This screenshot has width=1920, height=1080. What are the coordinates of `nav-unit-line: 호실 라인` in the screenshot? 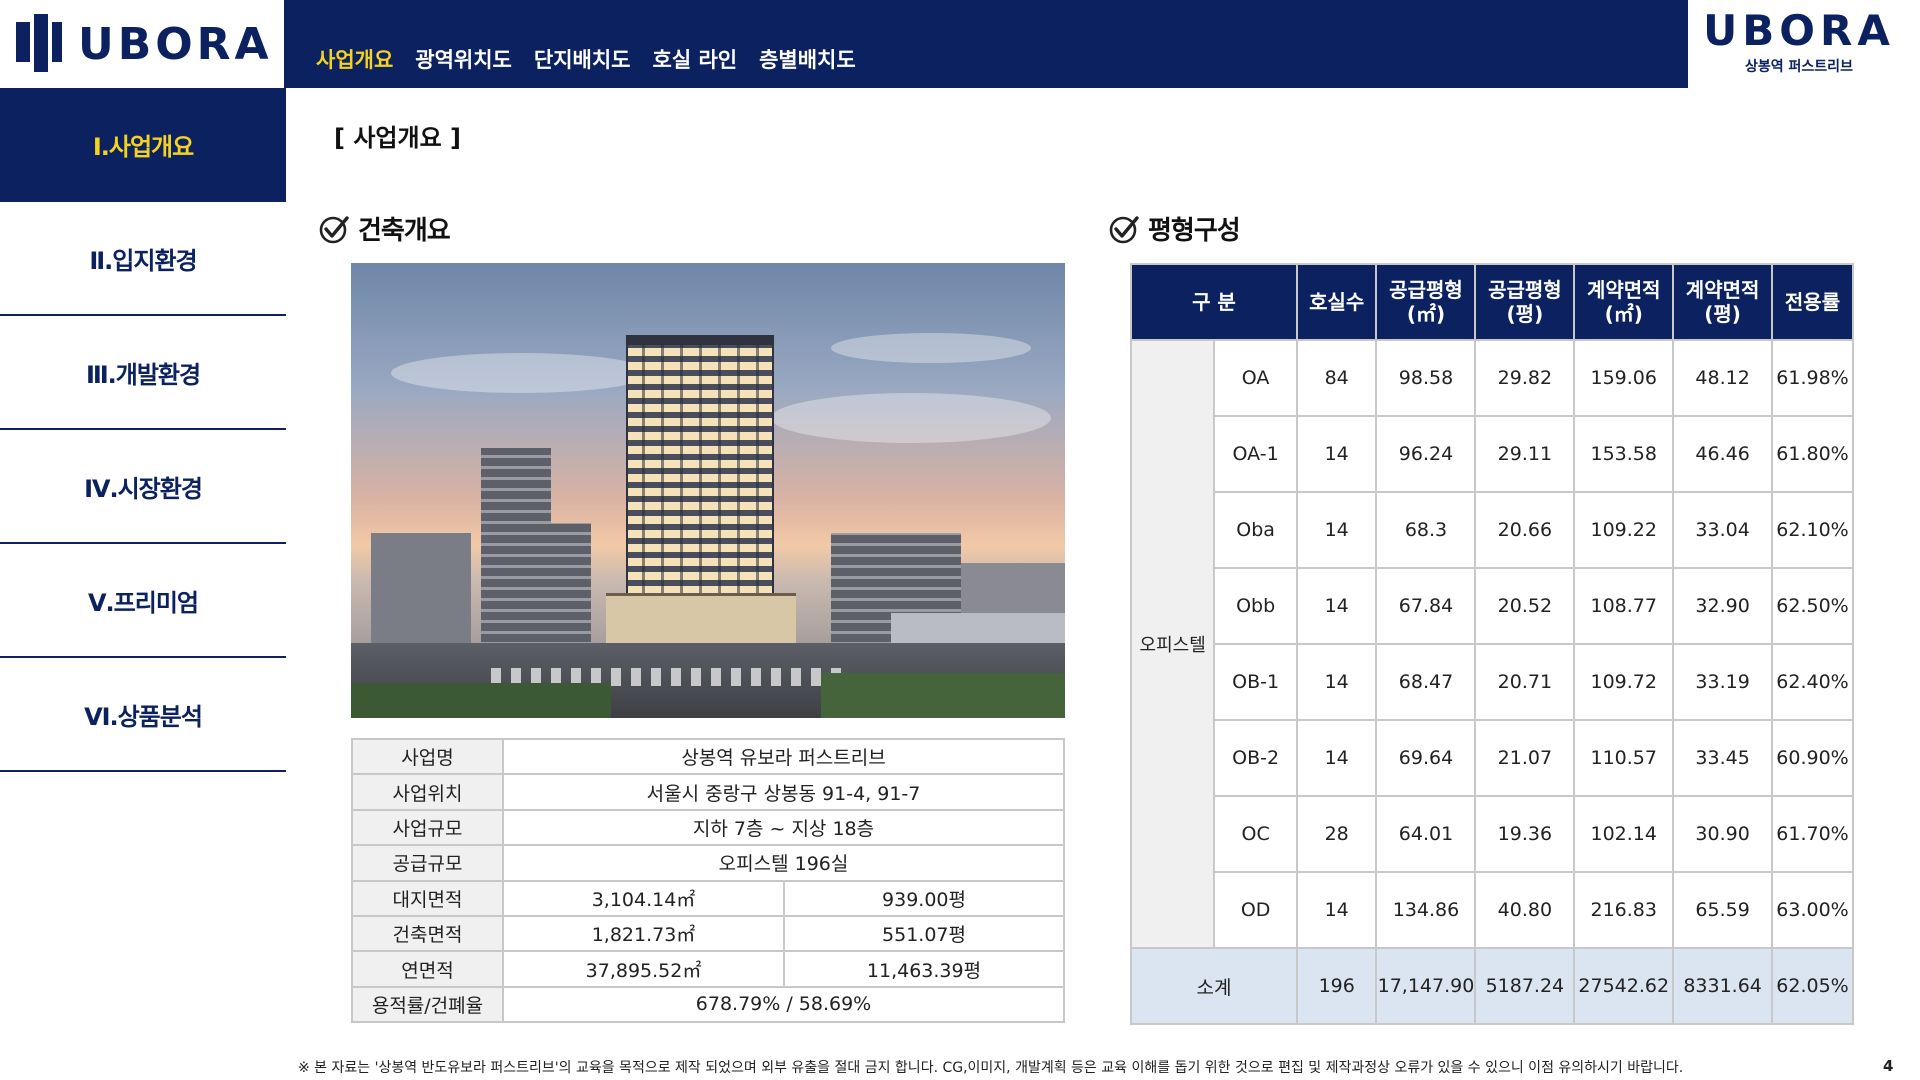 It's located at (695, 59).